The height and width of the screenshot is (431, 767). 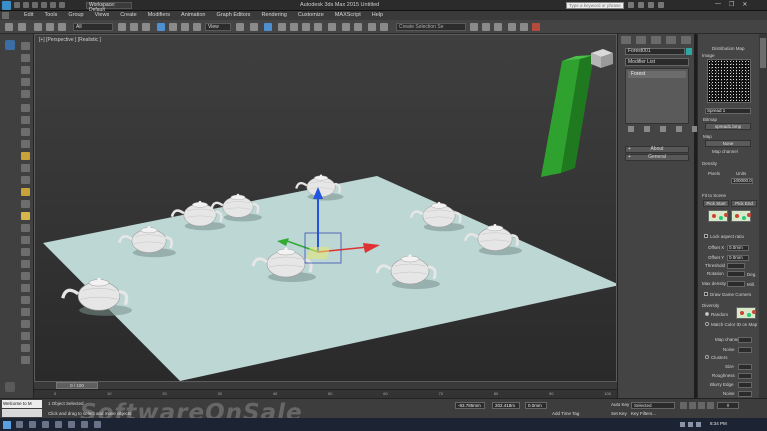 I want to click on noise-input, so click(x=745, y=350).